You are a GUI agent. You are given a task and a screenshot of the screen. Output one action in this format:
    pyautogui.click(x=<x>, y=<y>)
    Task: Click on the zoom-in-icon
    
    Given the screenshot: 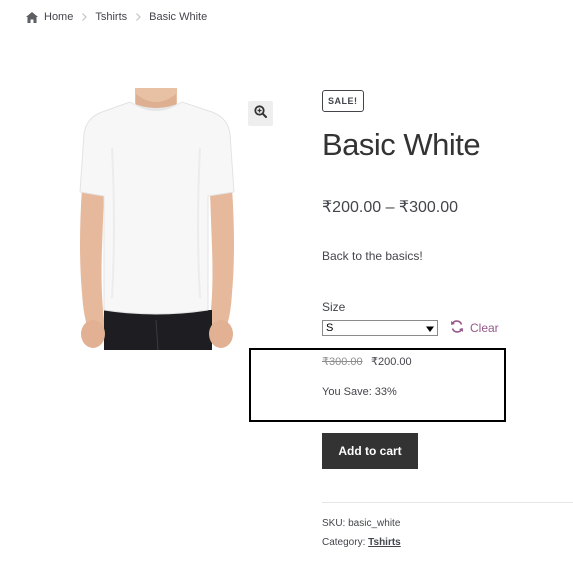 What is the action you would take?
    pyautogui.click(x=260, y=113)
    